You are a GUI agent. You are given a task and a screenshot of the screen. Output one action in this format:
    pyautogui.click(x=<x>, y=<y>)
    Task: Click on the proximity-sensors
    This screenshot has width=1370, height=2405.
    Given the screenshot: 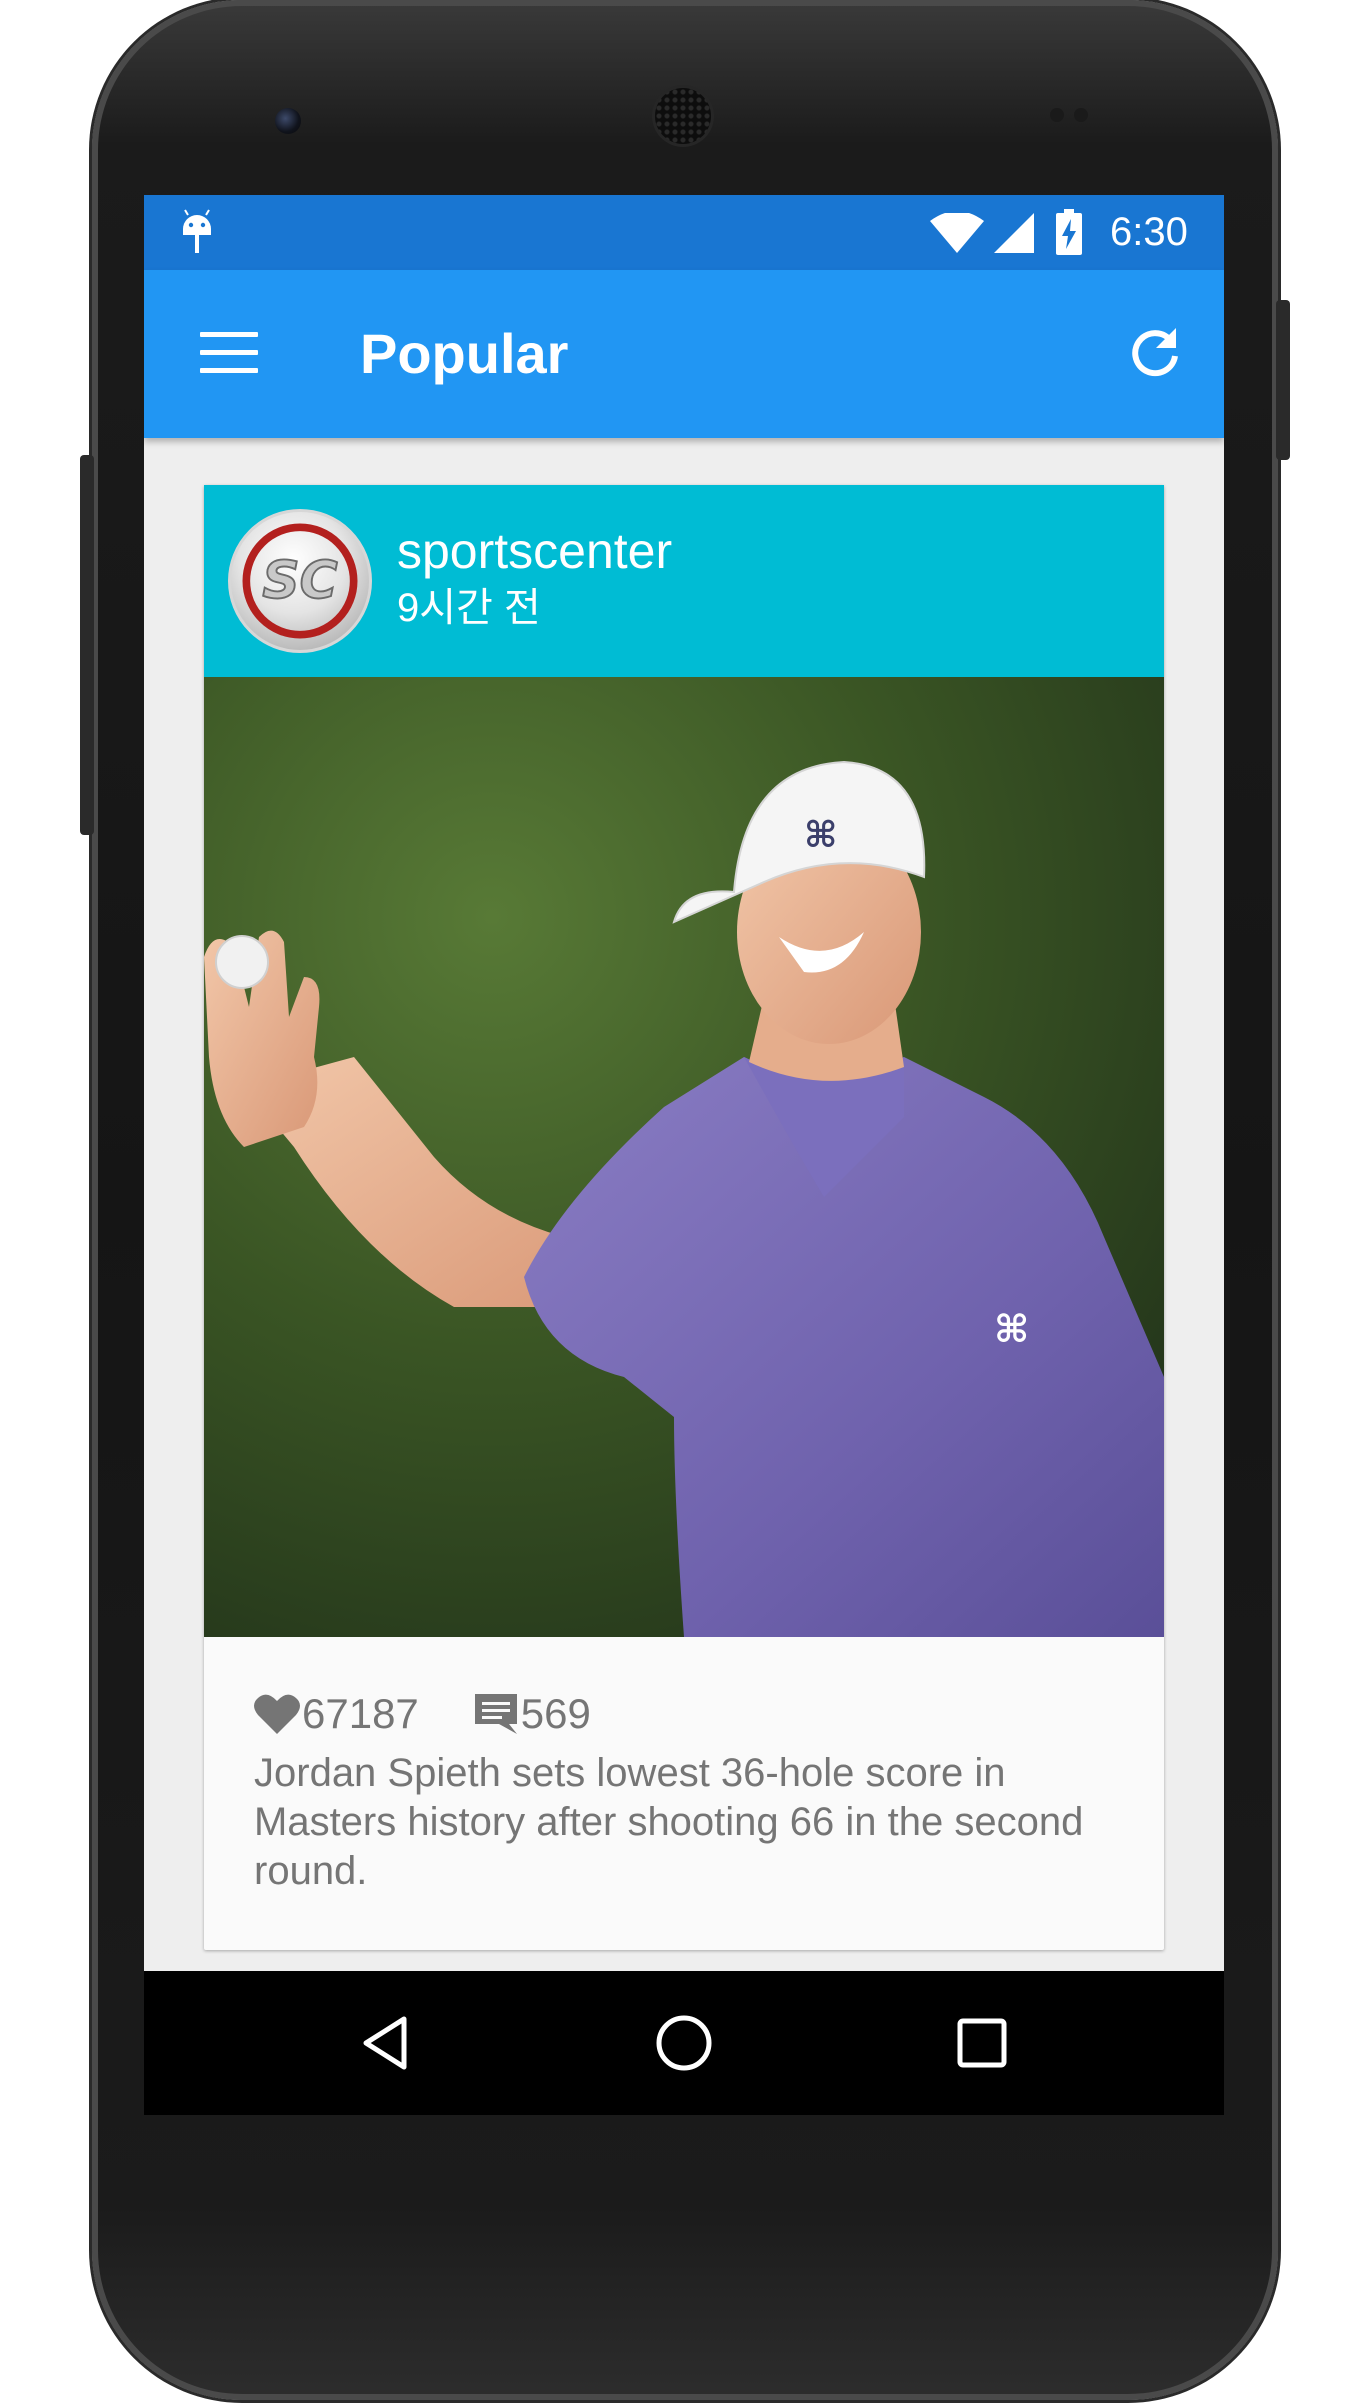 What is the action you would take?
    pyautogui.click(x=1080, y=118)
    